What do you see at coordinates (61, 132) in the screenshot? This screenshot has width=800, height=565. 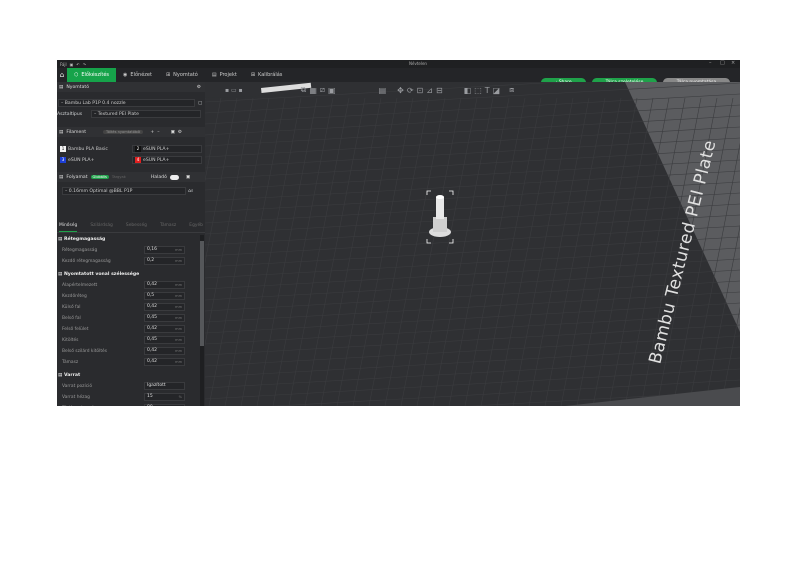 I see `filament-icon: ▤` at bounding box center [61, 132].